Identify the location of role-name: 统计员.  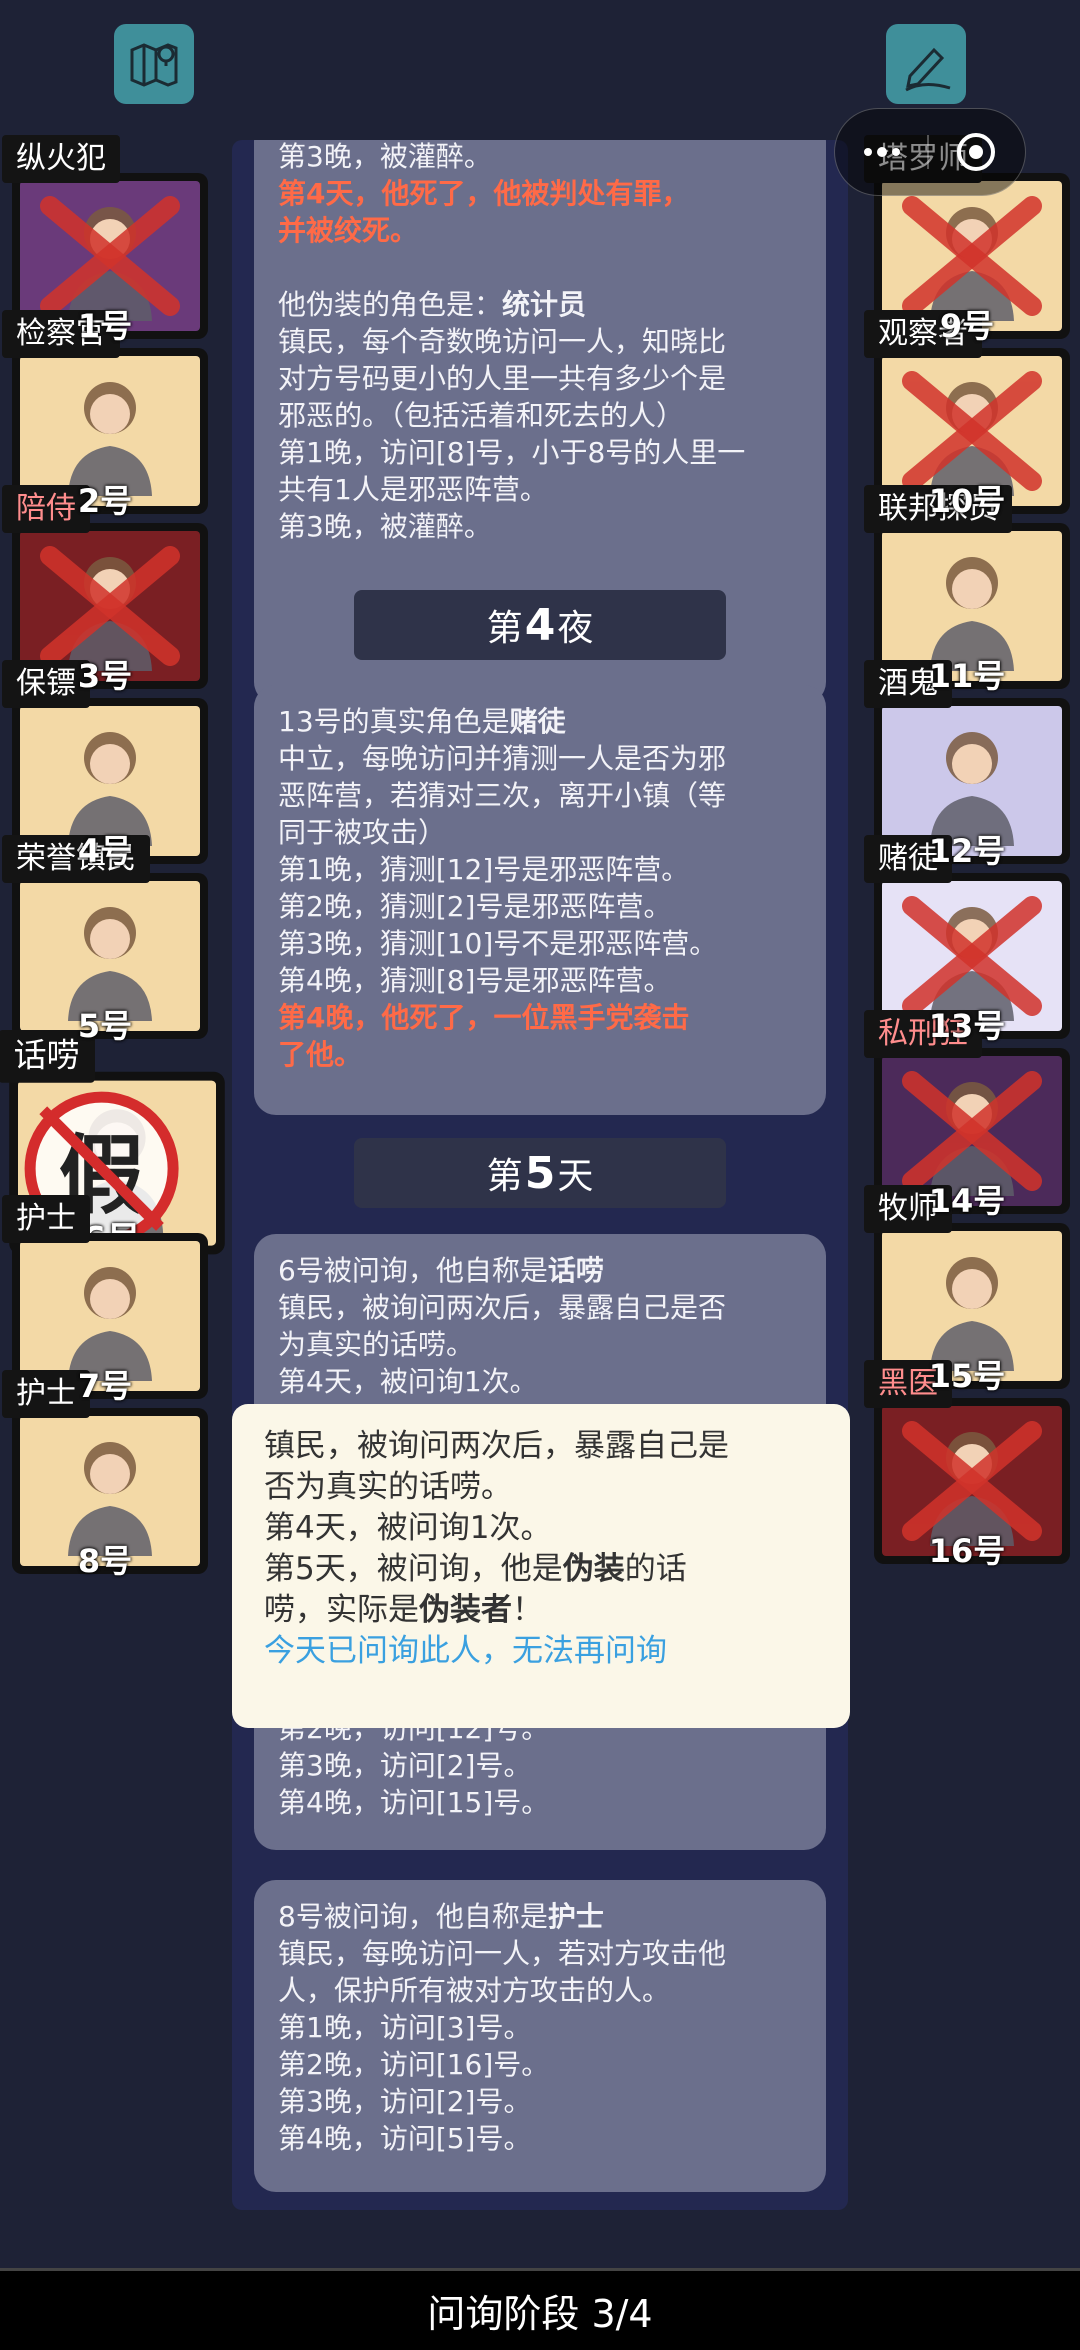
(544, 304).